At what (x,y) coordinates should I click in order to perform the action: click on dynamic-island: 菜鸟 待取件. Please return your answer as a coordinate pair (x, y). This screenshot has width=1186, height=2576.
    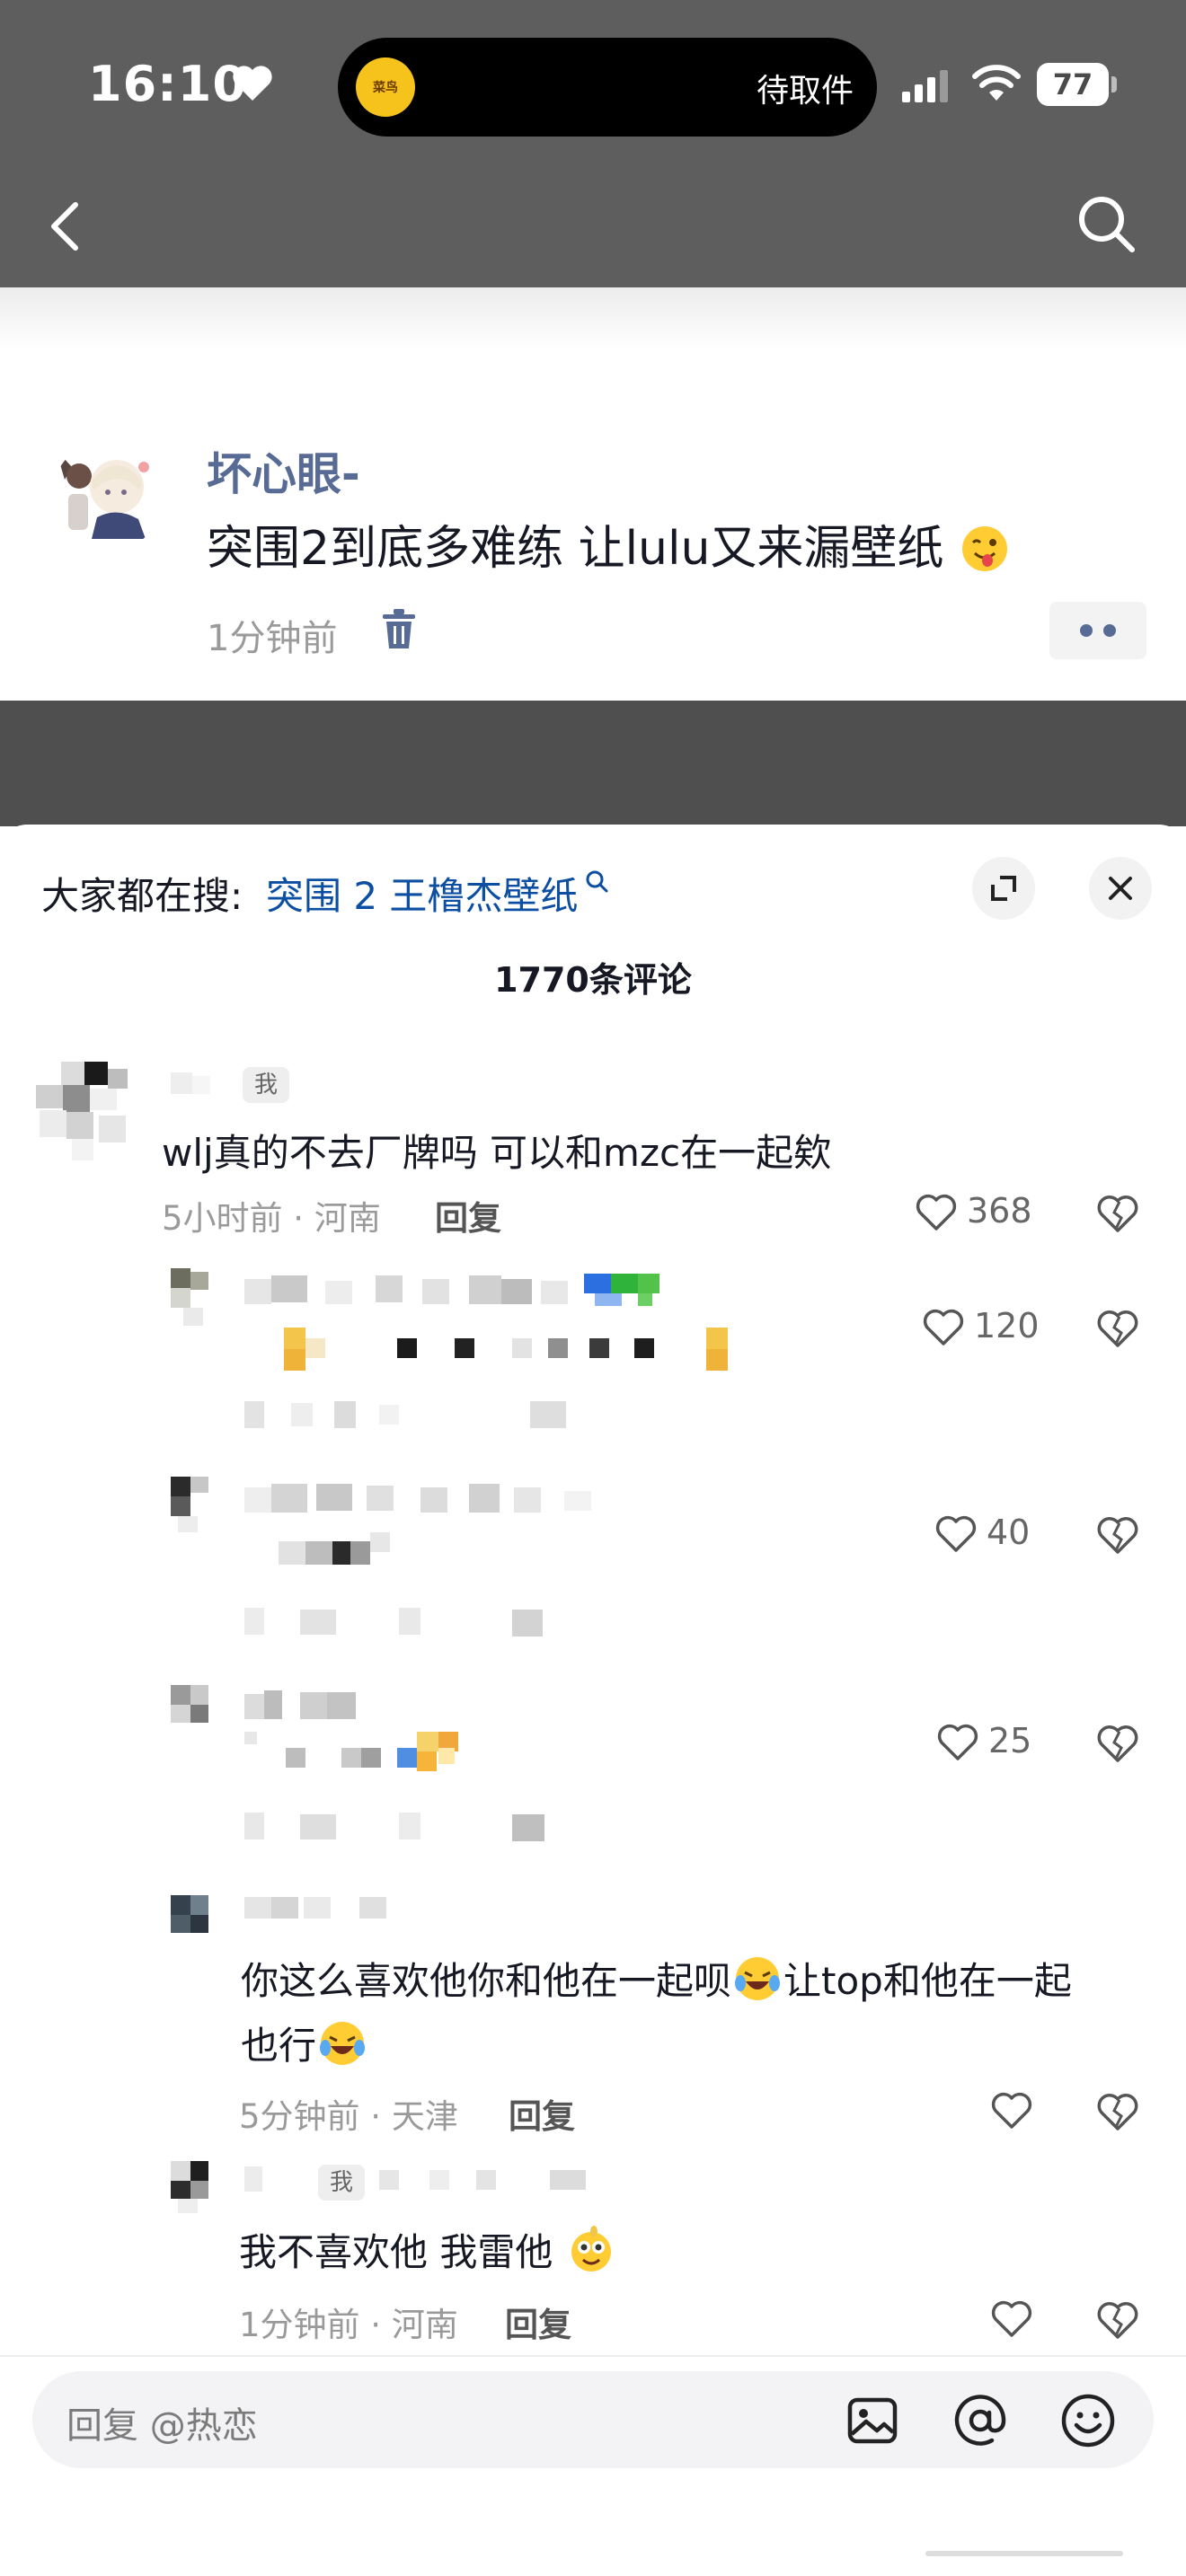
    Looking at the image, I should click on (607, 87).